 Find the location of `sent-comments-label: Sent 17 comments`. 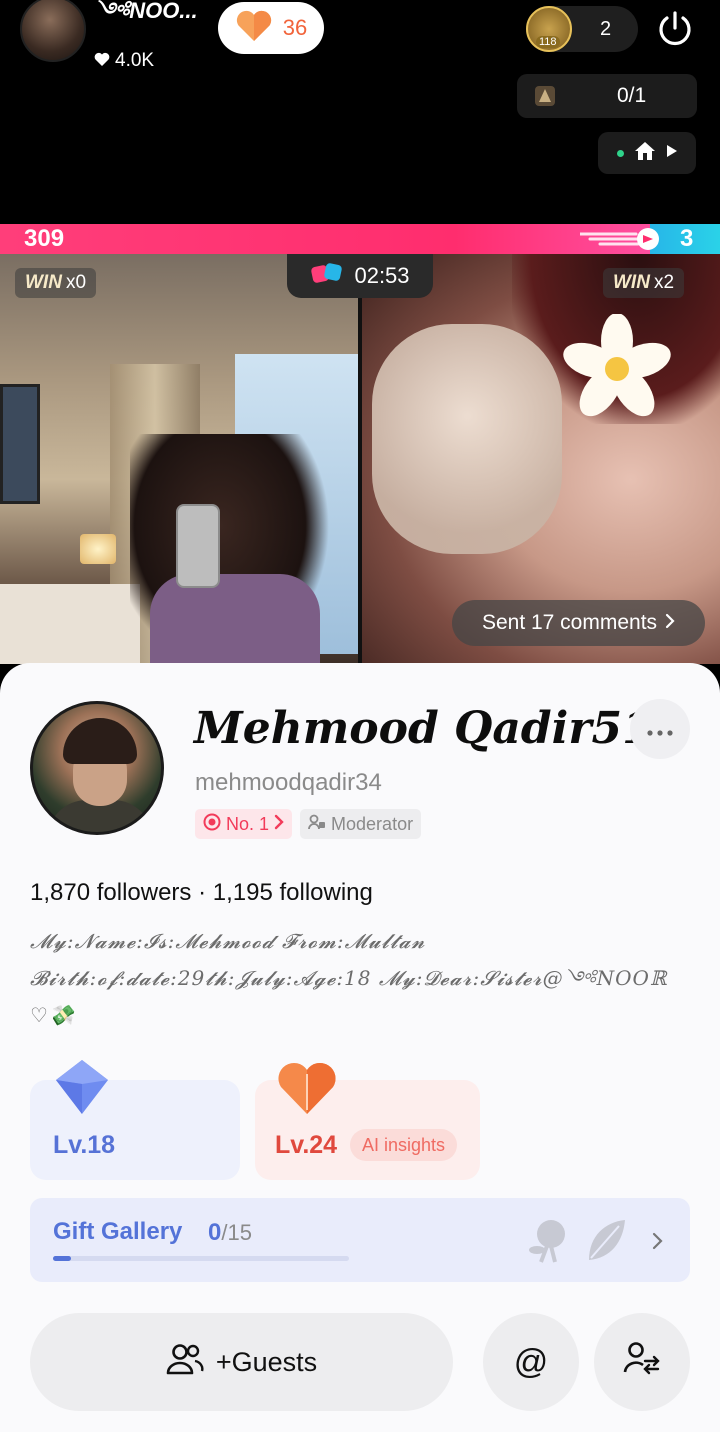

sent-comments-label: Sent 17 comments is located at coordinates (569, 622).